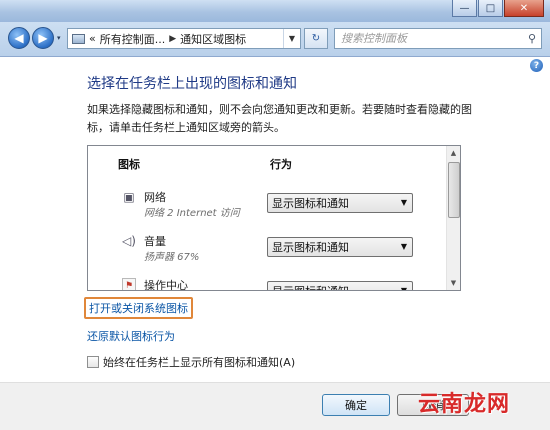  I want to click on help-icon: ?, so click(536, 65).